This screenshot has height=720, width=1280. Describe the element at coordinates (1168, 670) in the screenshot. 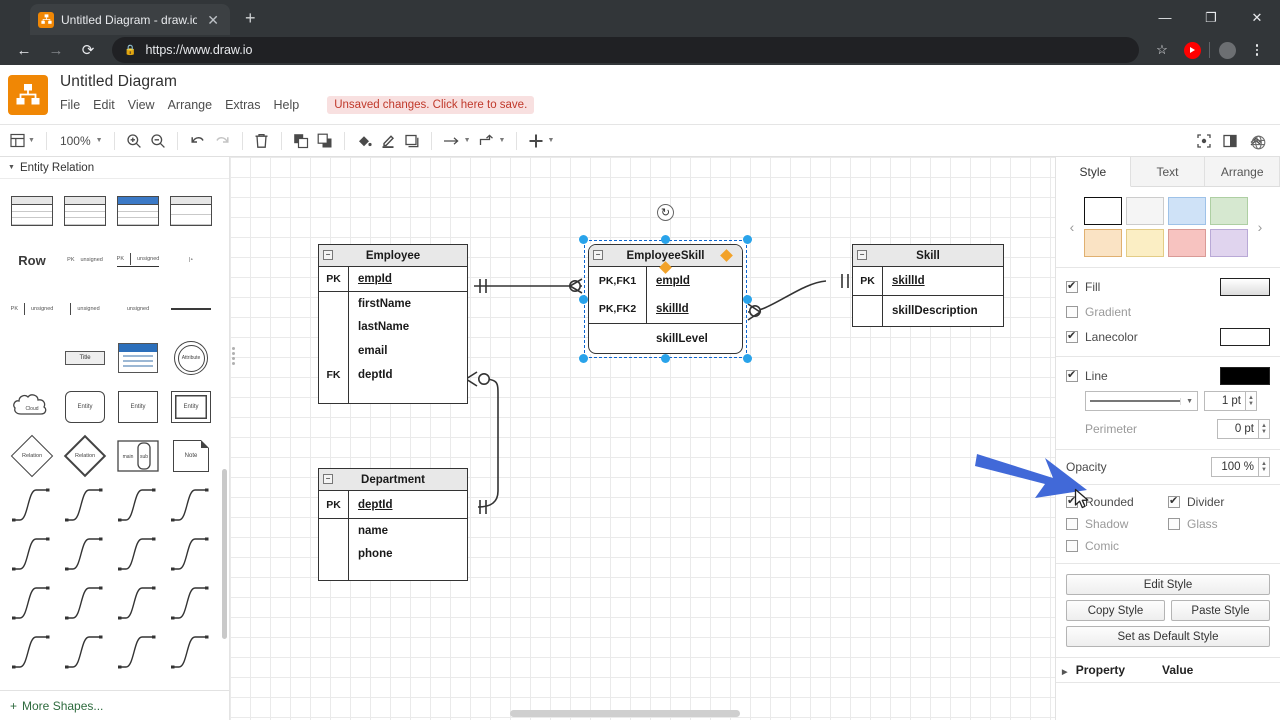

I see `property-table-header: ▶ Property Value` at that location.